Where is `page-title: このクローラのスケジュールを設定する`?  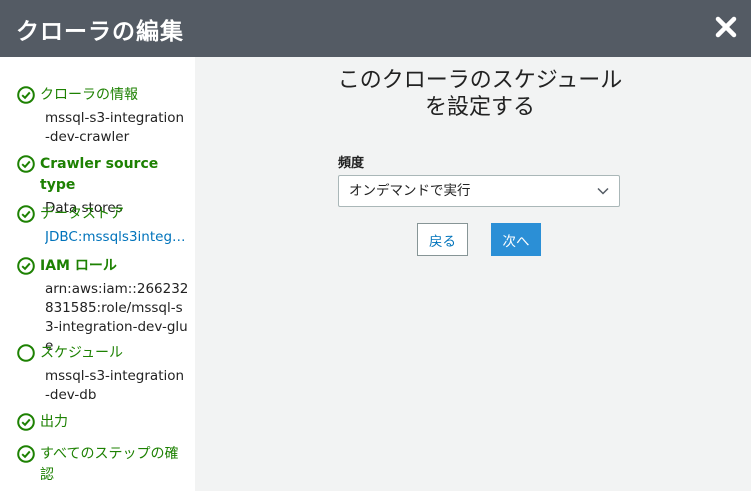 page-title: このクローラのスケジュールを設定する is located at coordinates (480, 94).